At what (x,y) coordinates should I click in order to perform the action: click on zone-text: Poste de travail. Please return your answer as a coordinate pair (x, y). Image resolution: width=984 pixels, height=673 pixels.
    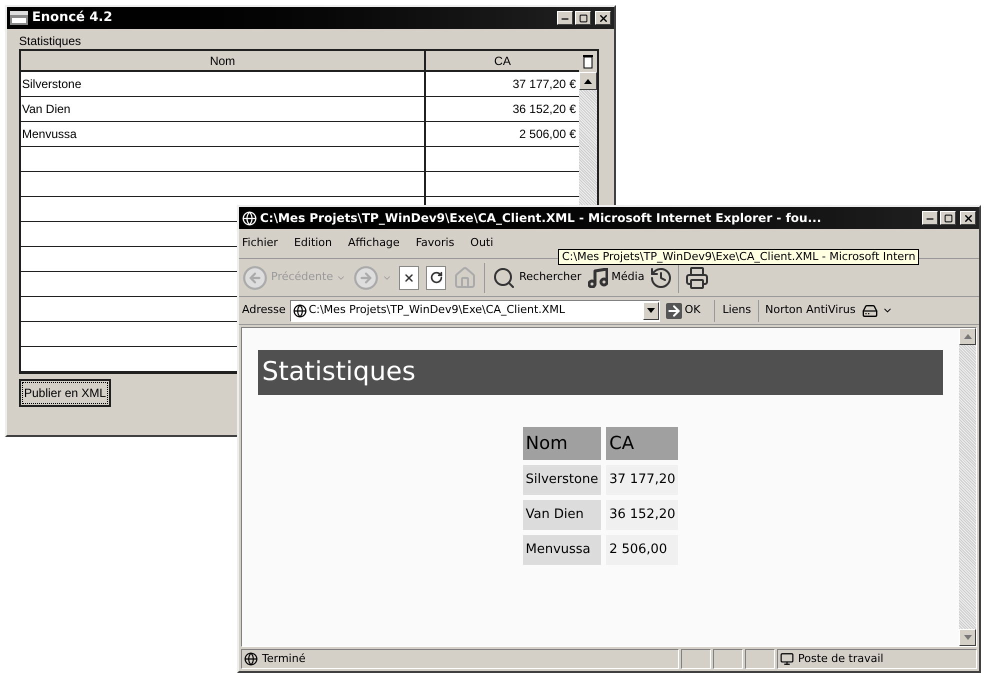
    Looking at the image, I should click on (841, 658).